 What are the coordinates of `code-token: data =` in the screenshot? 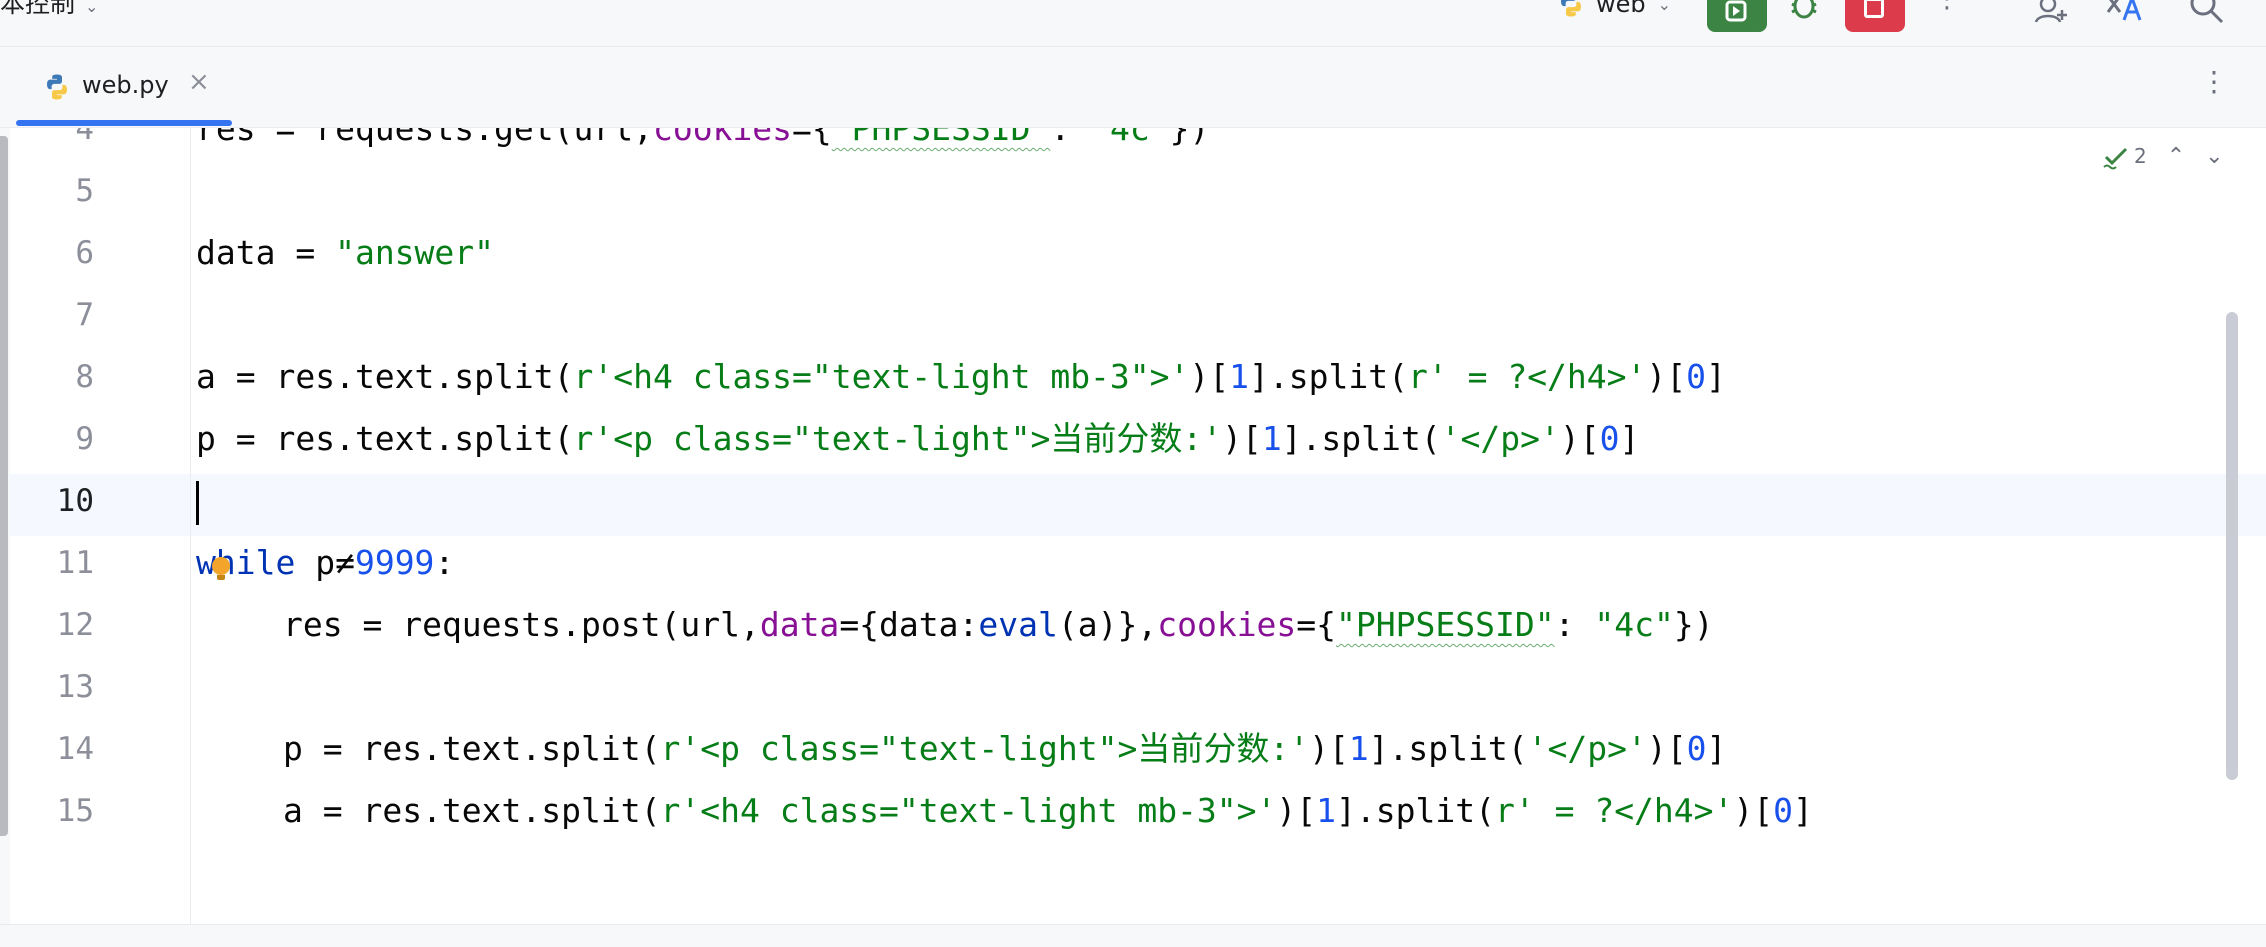 It's located at (266, 252).